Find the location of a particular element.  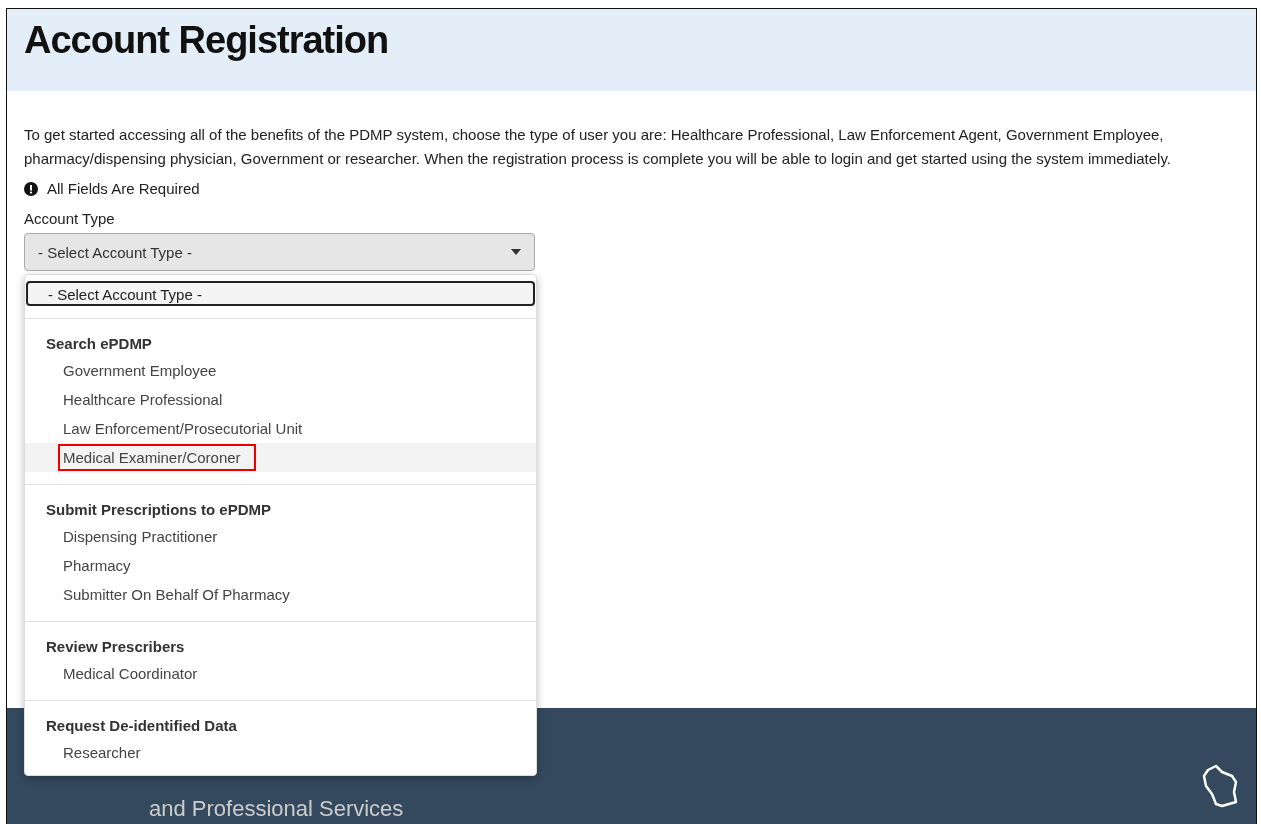

dropdown-option: Government Employee is located at coordinates (280, 370).